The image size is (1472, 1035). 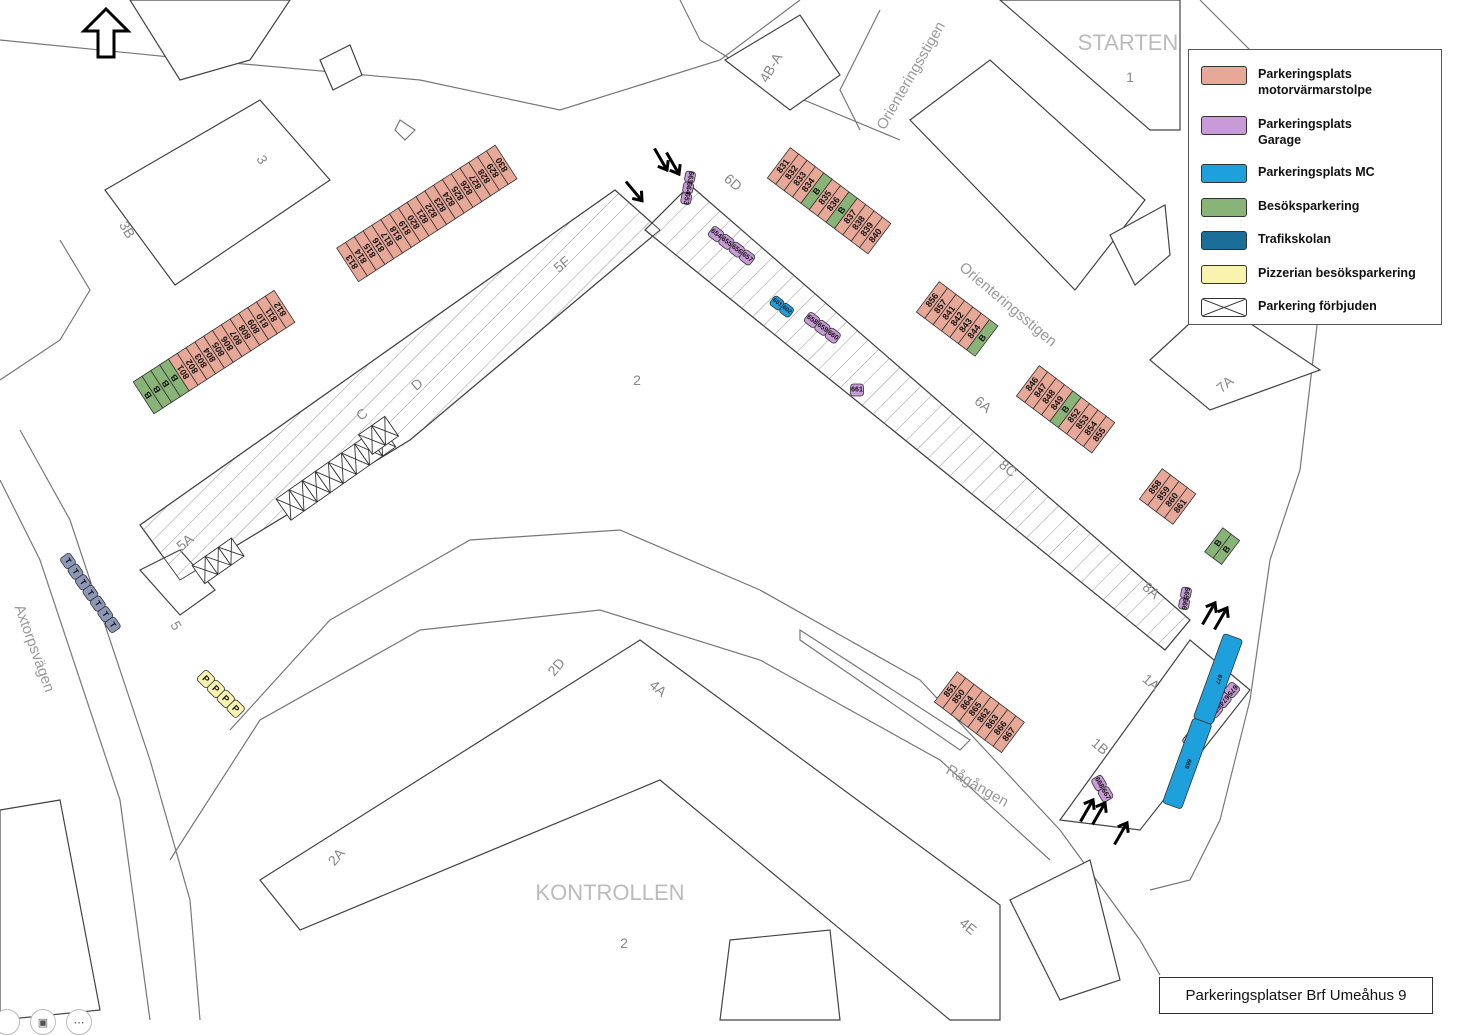 I want to click on legend-item-garage: Parkeringsplats Garage, so click(x=1319, y=132).